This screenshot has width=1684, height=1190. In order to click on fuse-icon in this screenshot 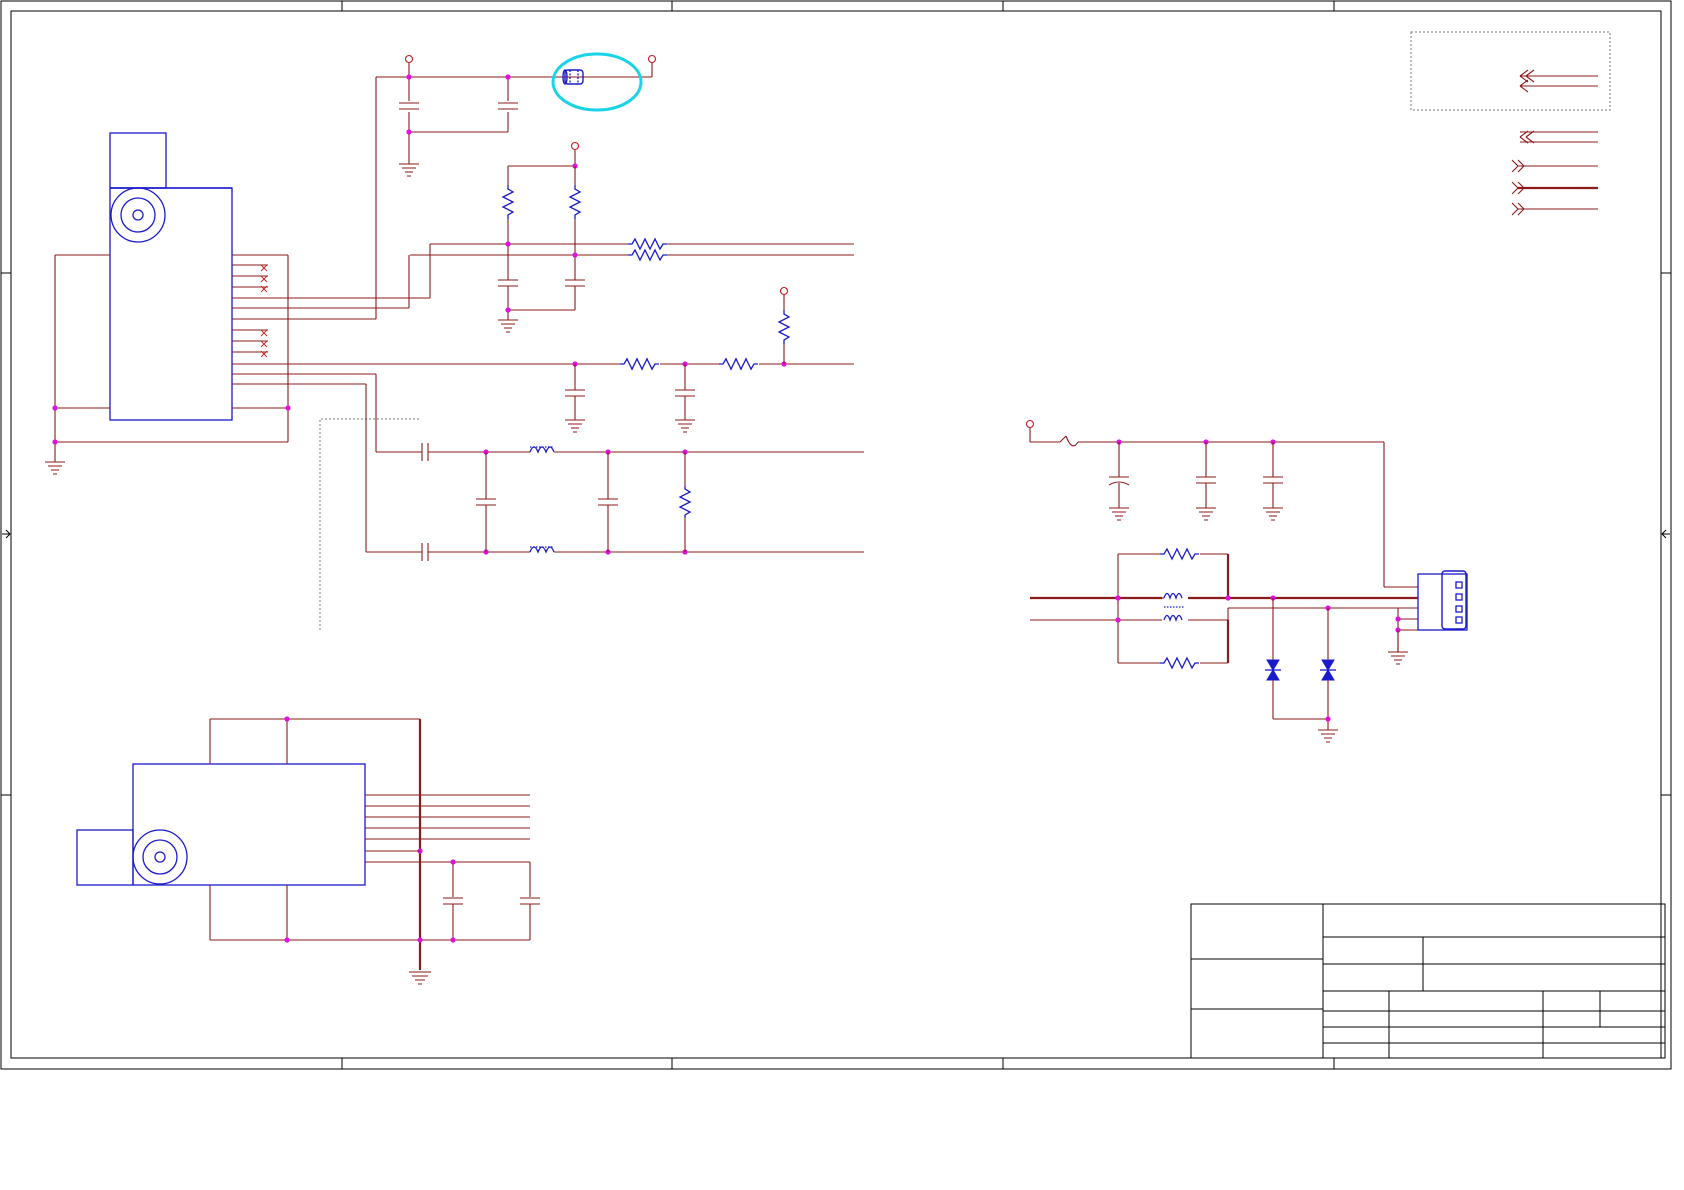, I will do `click(1069, 441)`.